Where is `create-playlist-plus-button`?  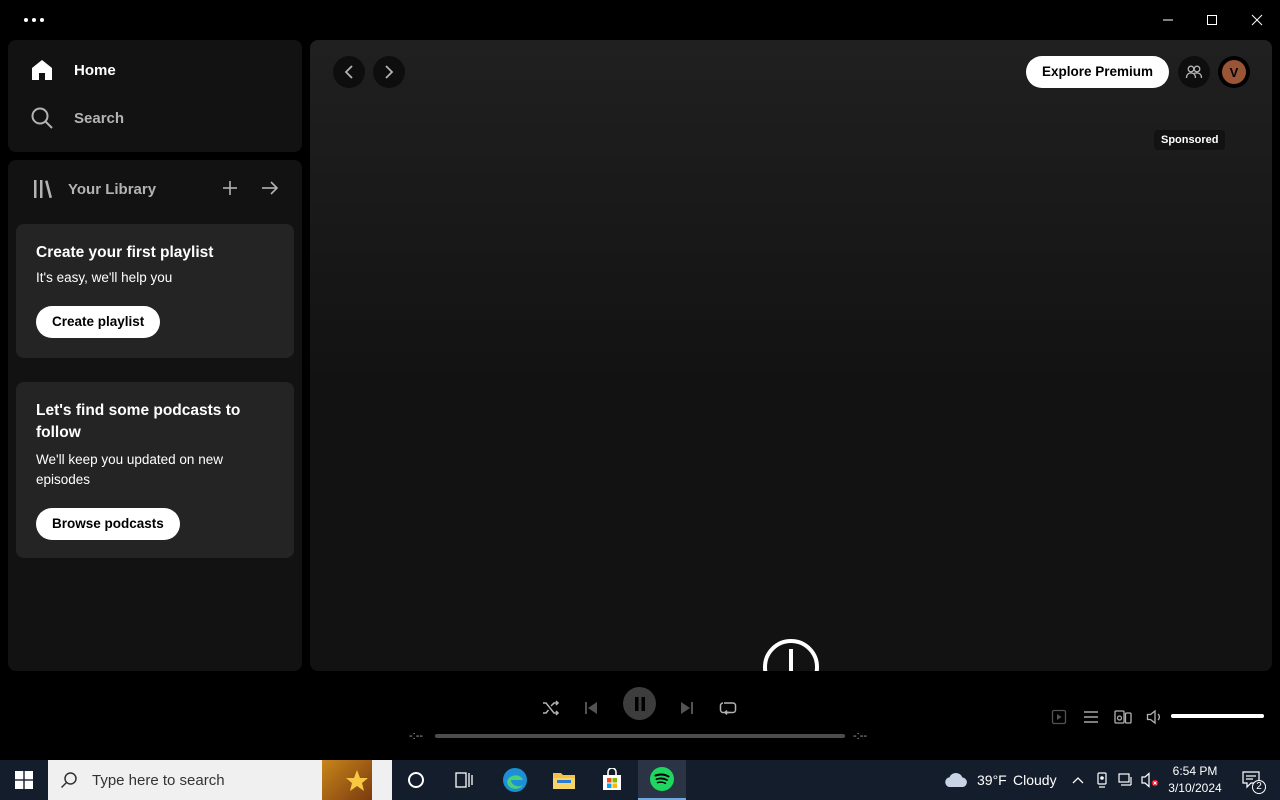
create-playlist-plus-button is located at coordinates (230, 188).